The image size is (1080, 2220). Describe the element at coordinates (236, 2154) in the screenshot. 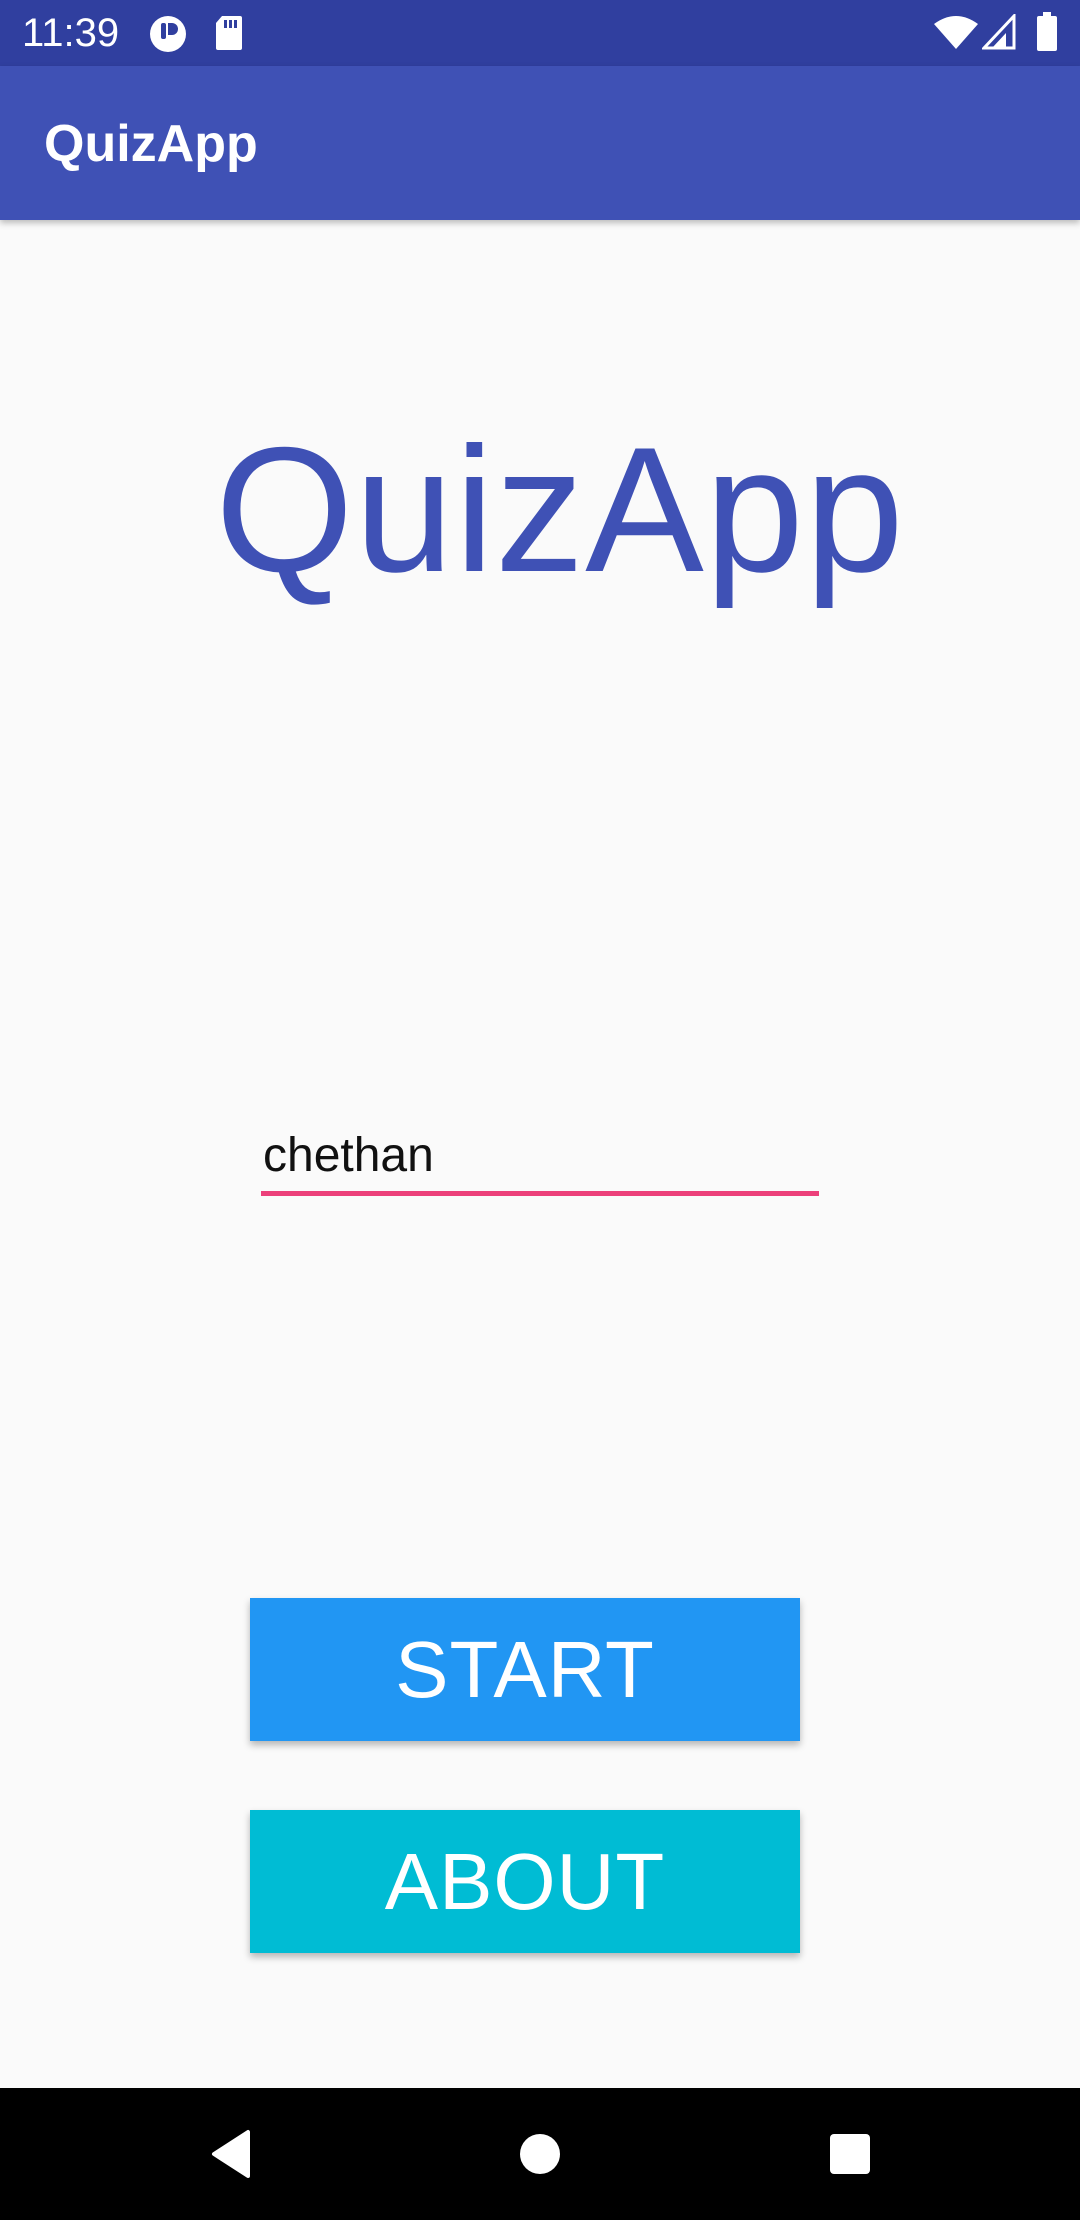

I see `back-icon` at that location.